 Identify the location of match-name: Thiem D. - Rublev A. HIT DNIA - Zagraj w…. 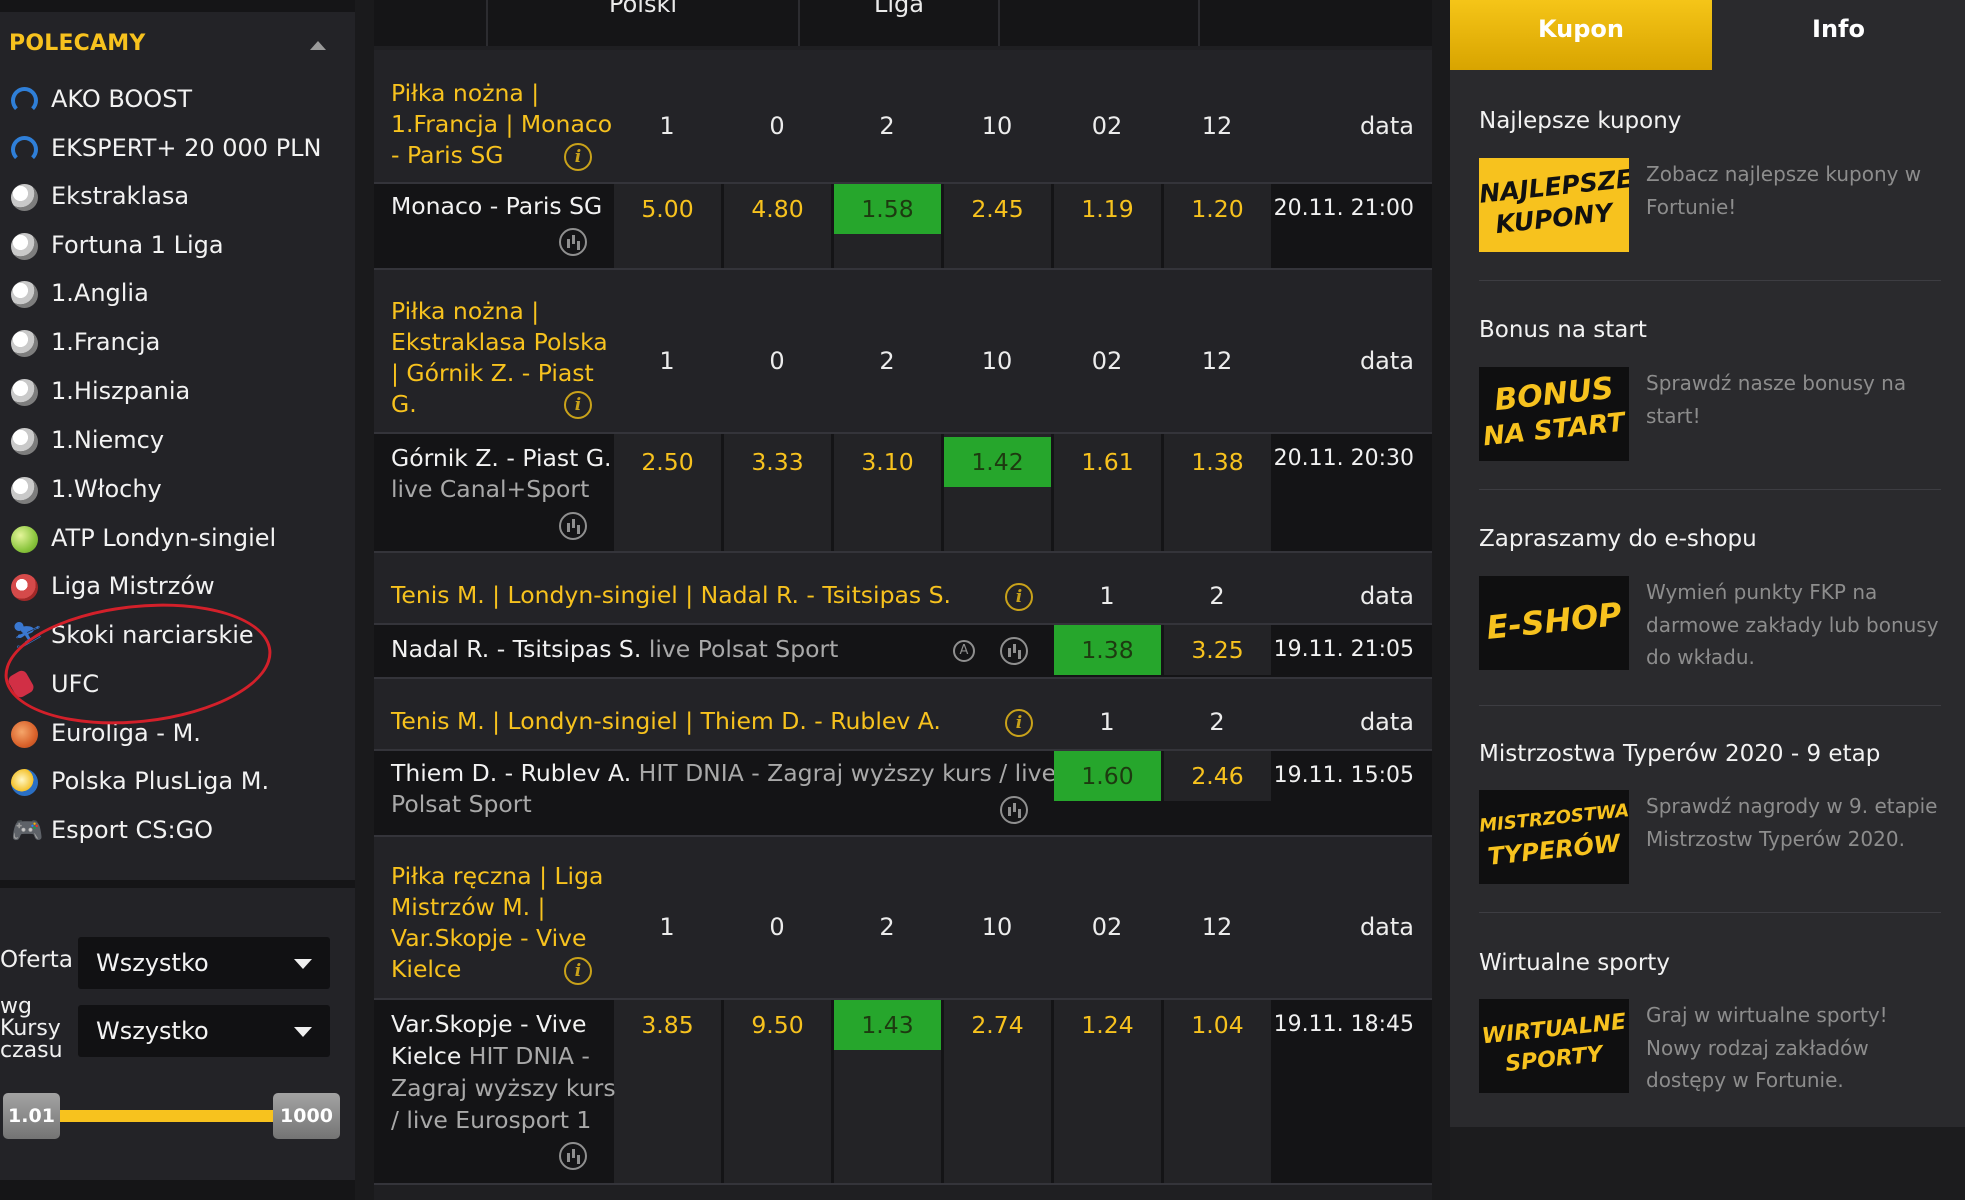
(723, 774).